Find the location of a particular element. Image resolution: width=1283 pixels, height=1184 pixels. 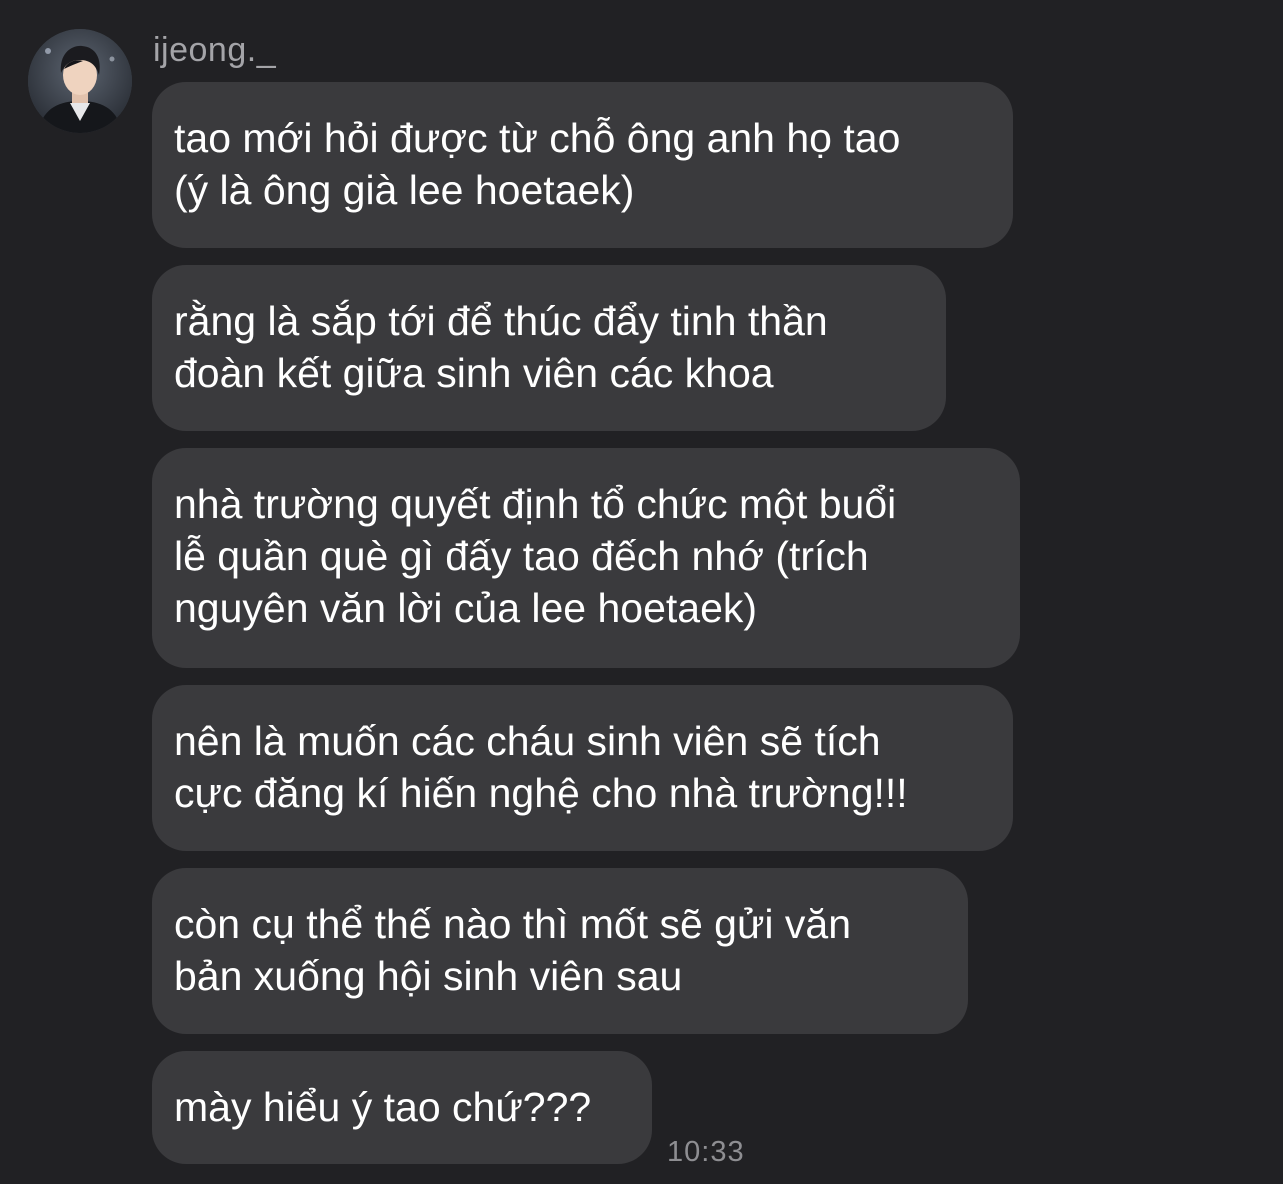

message-timestamp: 10:33 is located at coordinates (706, 1152).